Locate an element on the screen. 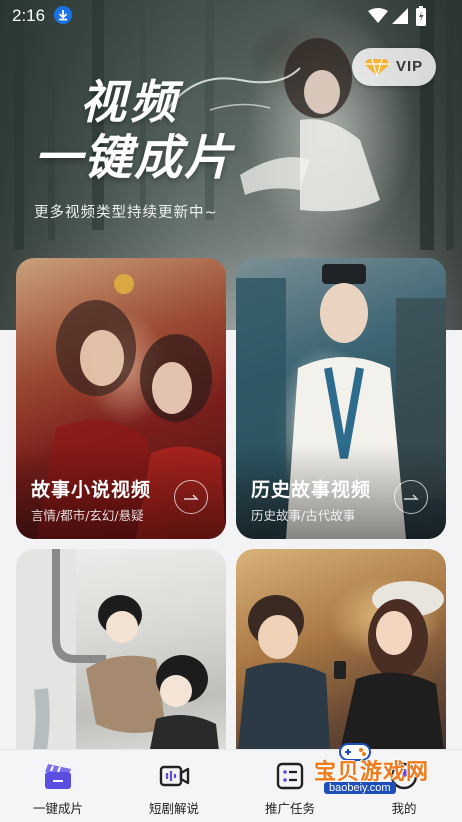  vip-button: VIP is located at coordinates (394, 67).